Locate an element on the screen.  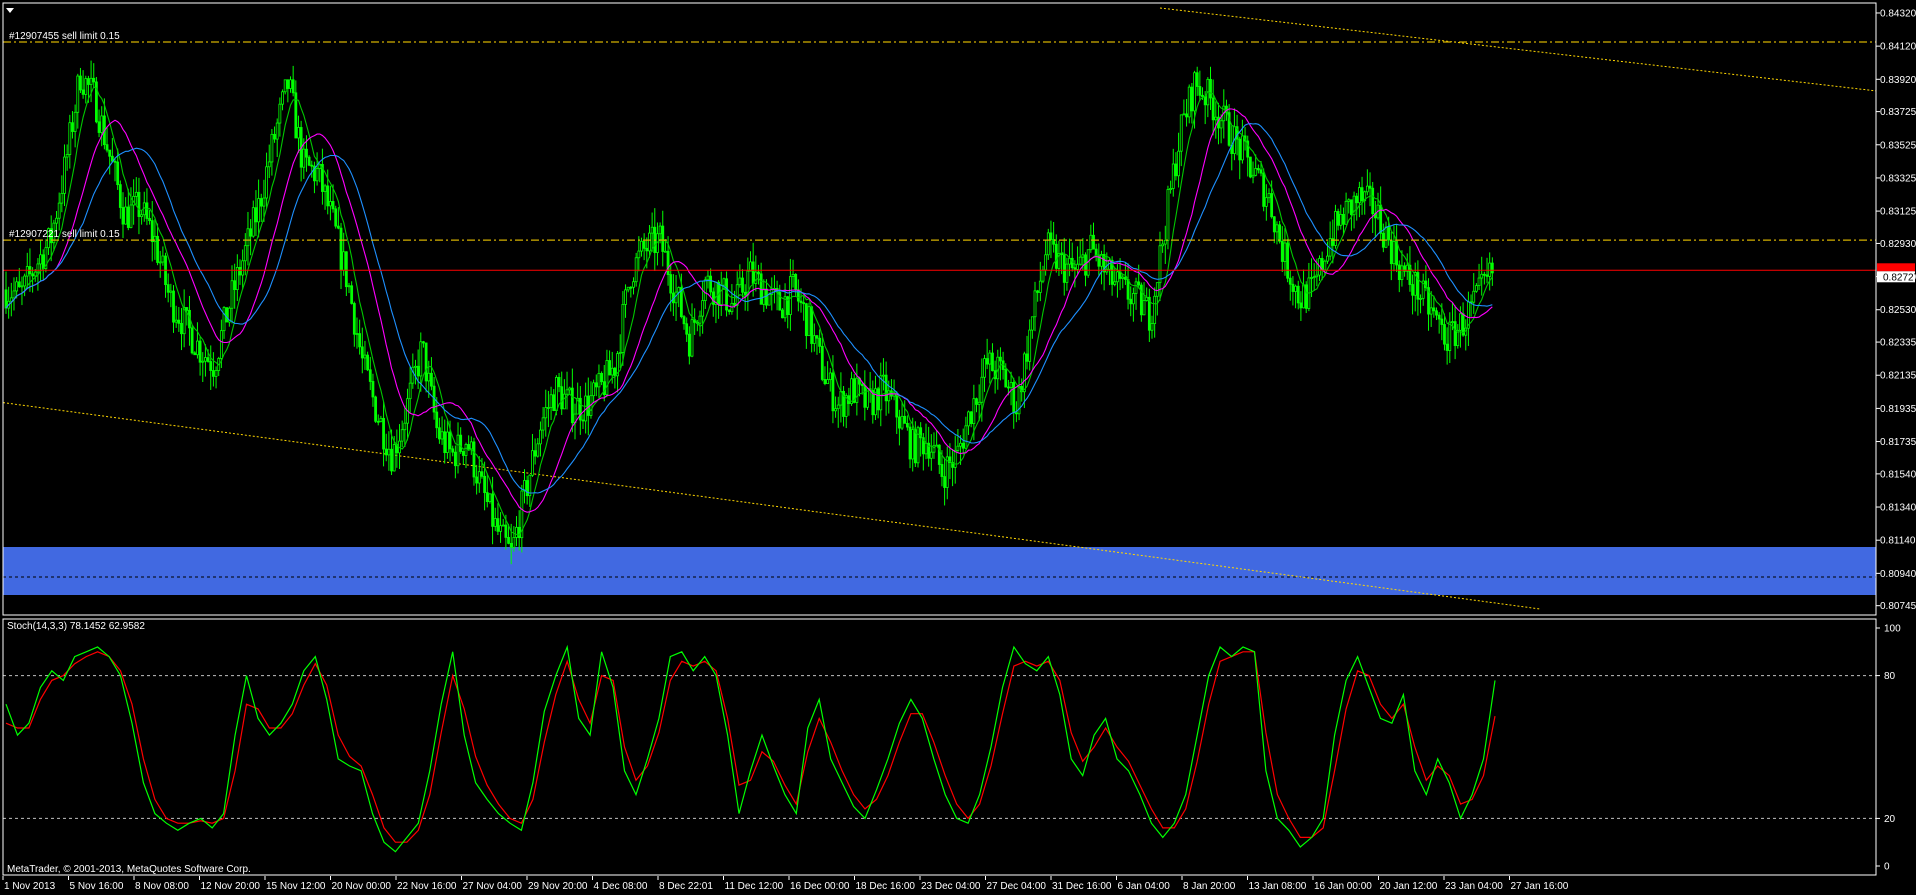
price-tick-label: 0.84120 is located at coordinates (1898, 47).